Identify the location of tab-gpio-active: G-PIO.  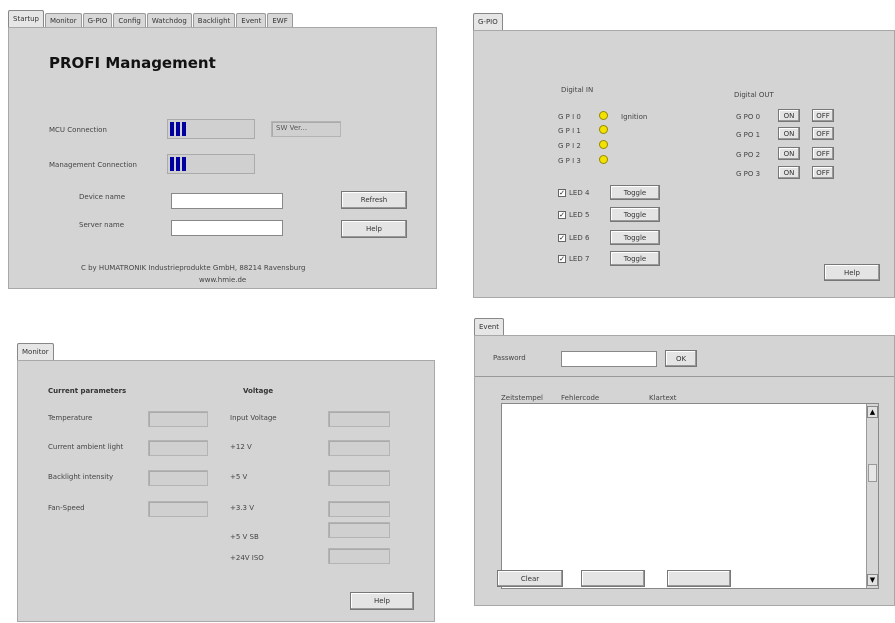
(488, 22).